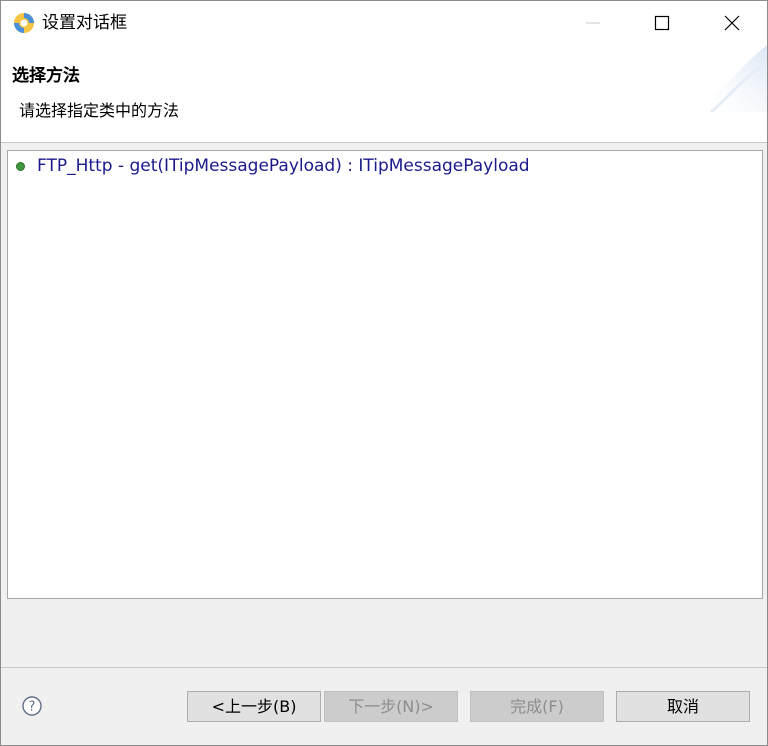  I want to click on close-icon, so click(732, 23).